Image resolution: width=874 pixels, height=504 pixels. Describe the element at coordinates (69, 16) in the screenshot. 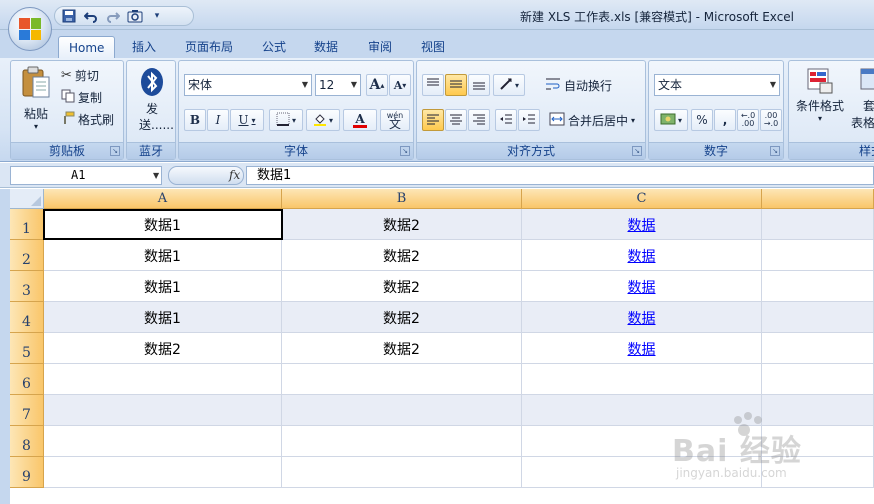

I see `save-icon` at that location.